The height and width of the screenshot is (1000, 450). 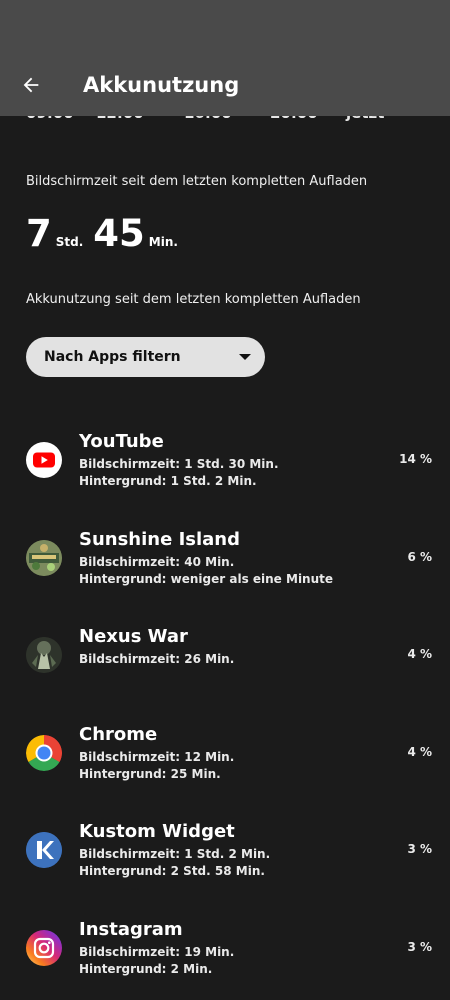 What do you see at coordinates (225, 58) in the screenshot?
I see `app-bar: Akkunutzung` at bounding box center [225, 58].